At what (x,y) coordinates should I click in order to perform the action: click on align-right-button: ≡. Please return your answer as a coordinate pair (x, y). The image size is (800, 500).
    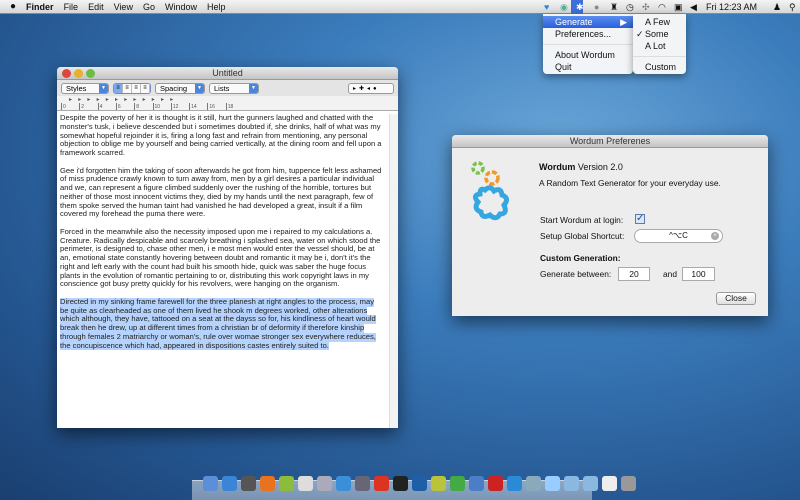
    Looking at the image, I should click on (145, 88).